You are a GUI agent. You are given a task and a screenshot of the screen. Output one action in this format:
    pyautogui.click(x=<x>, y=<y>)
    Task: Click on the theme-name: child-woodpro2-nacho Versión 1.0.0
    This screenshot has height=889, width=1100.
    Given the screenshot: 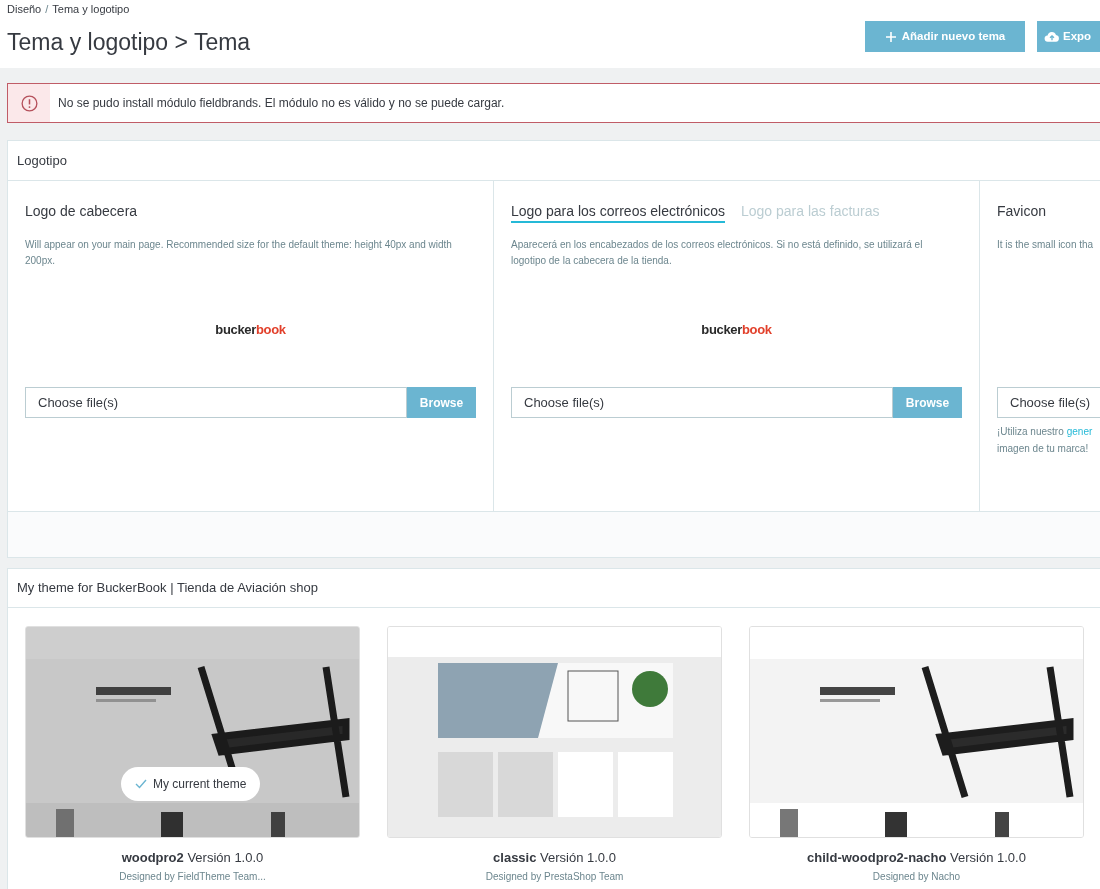 What is the action you would take?
    pyautogui.click(x=916, y=858)
    